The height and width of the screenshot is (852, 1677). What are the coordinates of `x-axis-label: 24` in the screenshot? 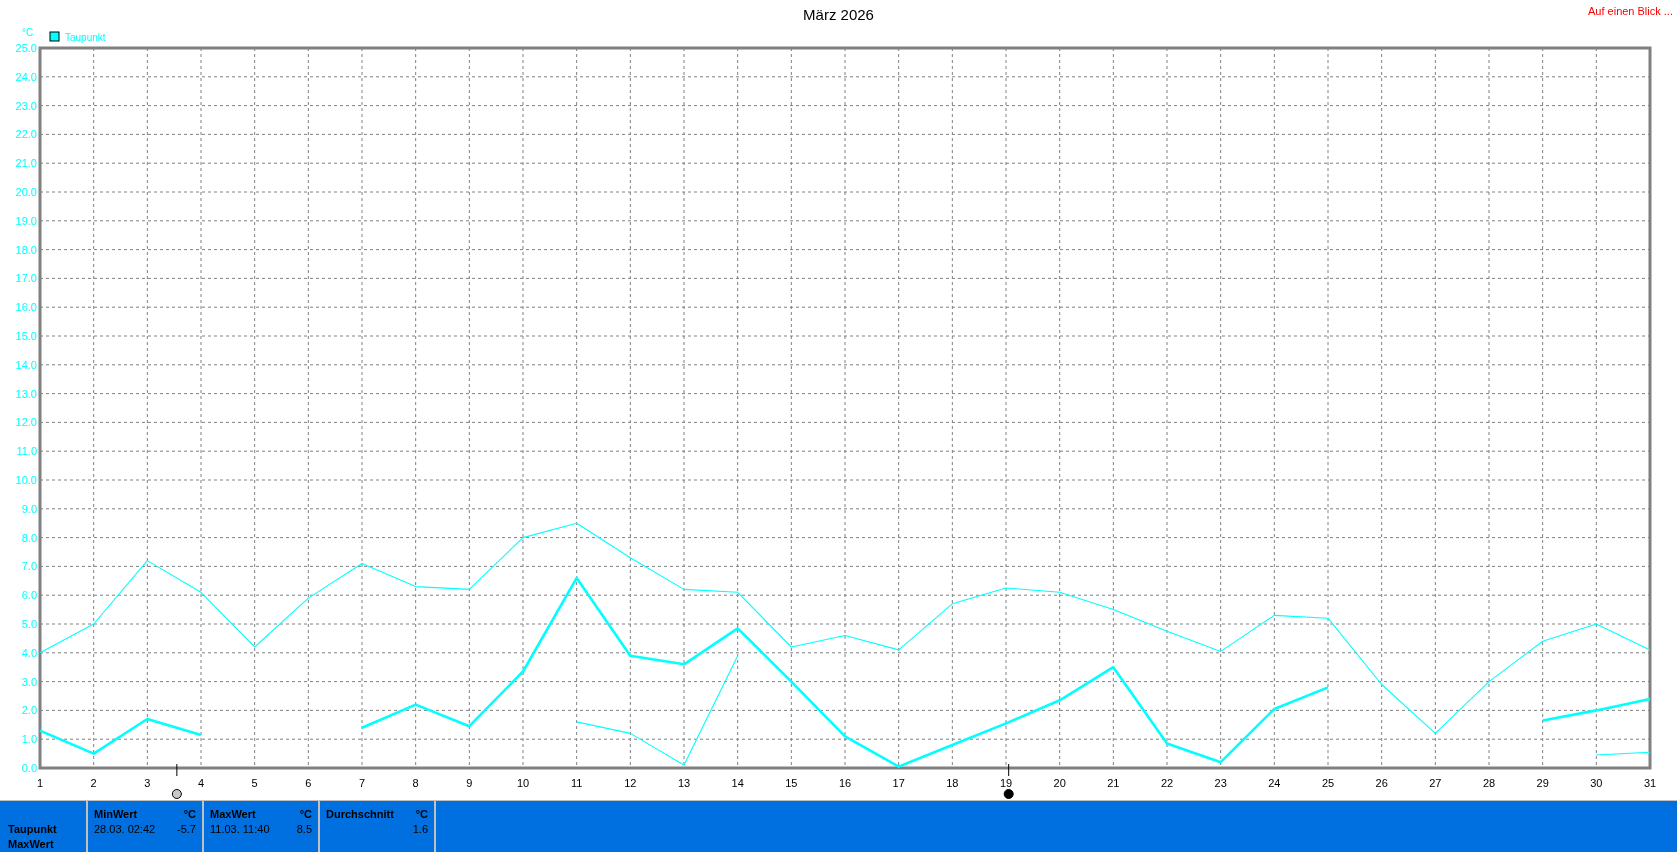 It's located at (1274, 783).